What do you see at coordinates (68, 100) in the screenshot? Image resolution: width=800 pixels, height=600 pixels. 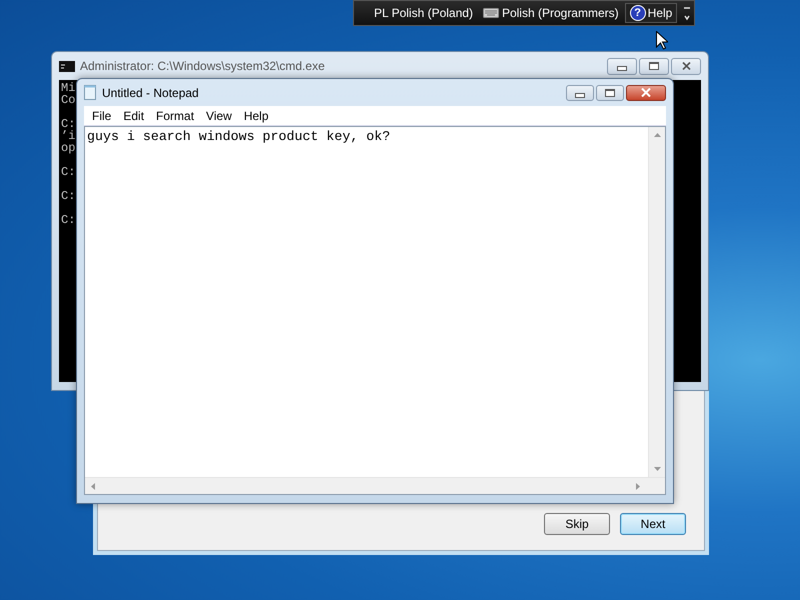 I see `console-line: Co` at bounding box center [68, 100].